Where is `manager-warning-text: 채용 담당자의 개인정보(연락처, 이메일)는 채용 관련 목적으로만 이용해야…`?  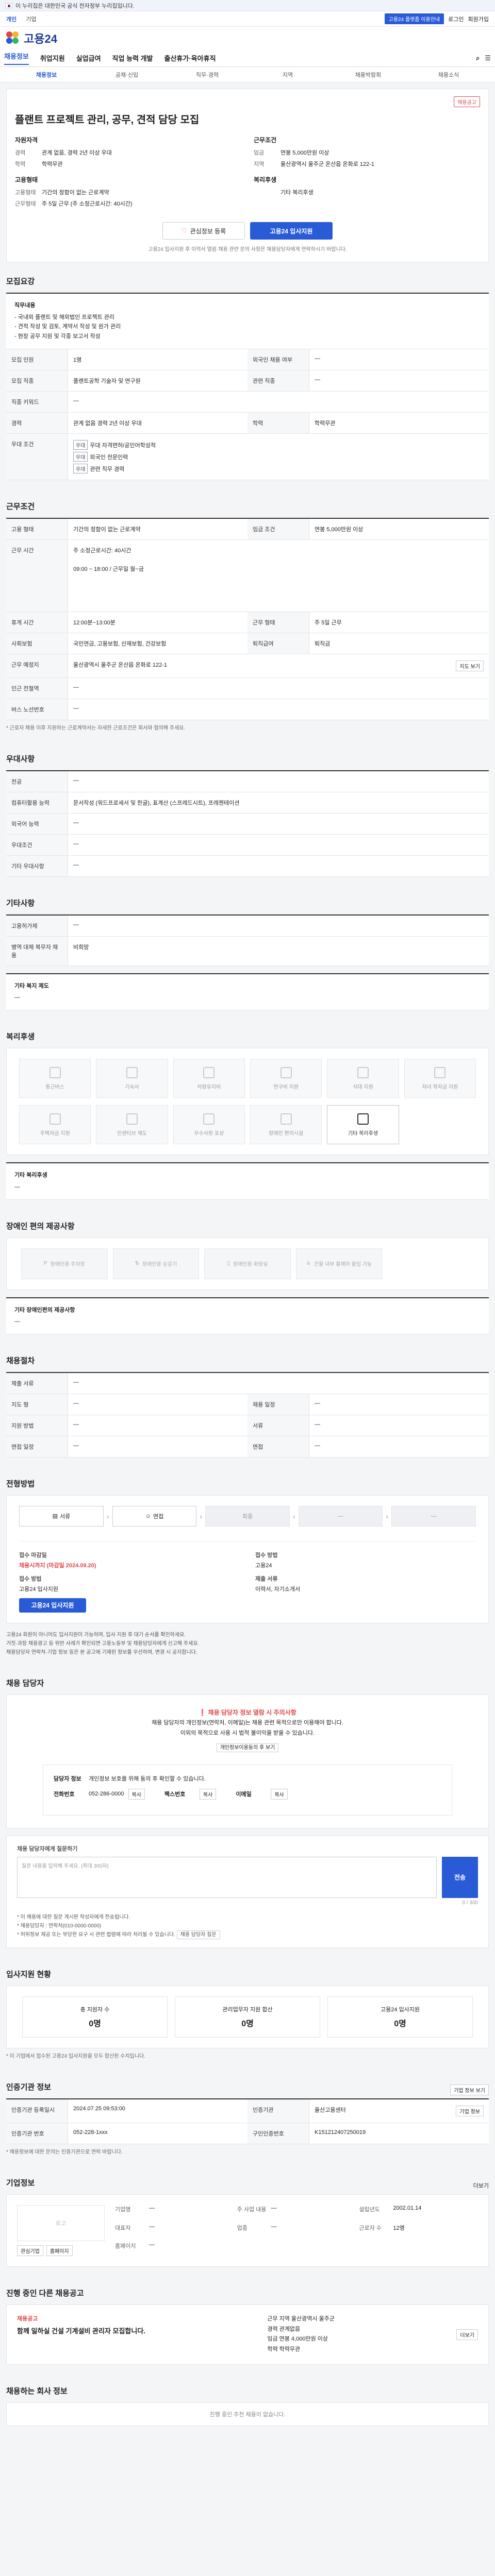
manager-warning-text: 채용 담당자의 개인정보(연락처, 이메일)는 채용 관련 목적으로만 이용해야… is located at coordinates (247, 1723).